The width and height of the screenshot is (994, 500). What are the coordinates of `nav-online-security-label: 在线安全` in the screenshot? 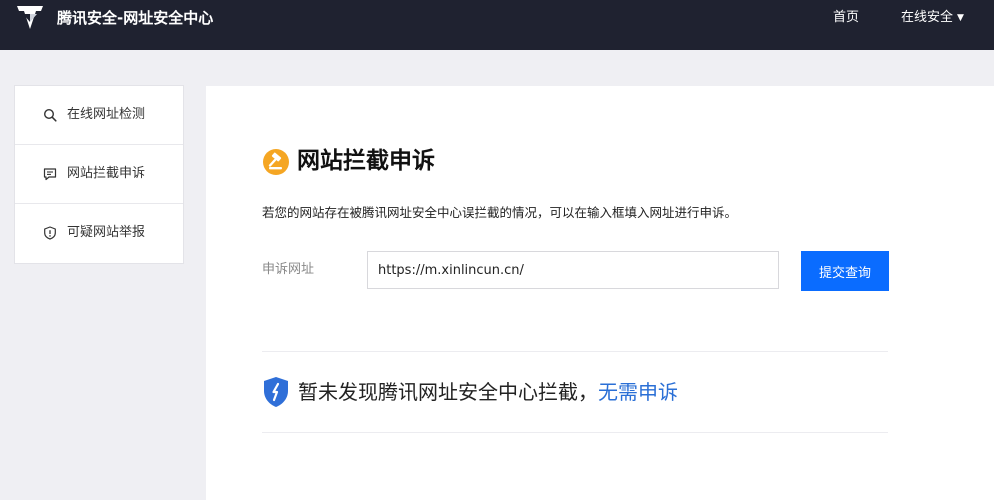 It's located at (927, 17).